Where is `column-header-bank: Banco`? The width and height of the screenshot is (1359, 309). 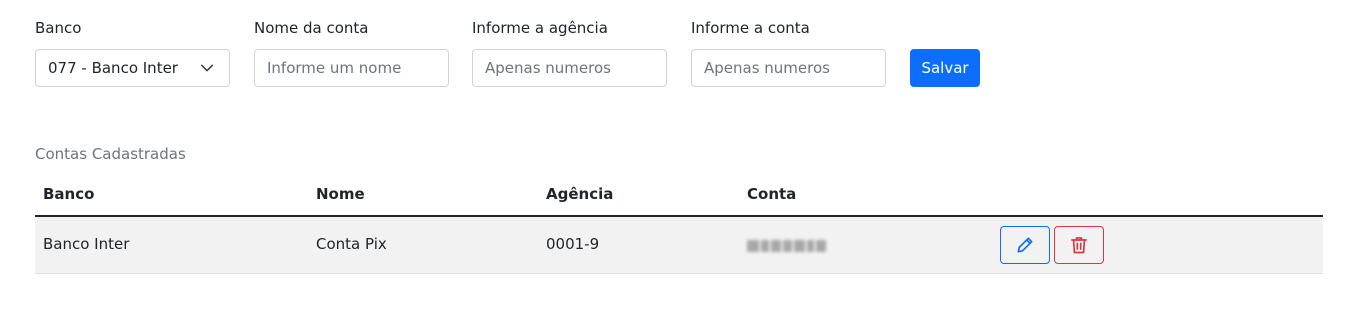 column-header-bank: Banco is located at coordinates (69, 194).